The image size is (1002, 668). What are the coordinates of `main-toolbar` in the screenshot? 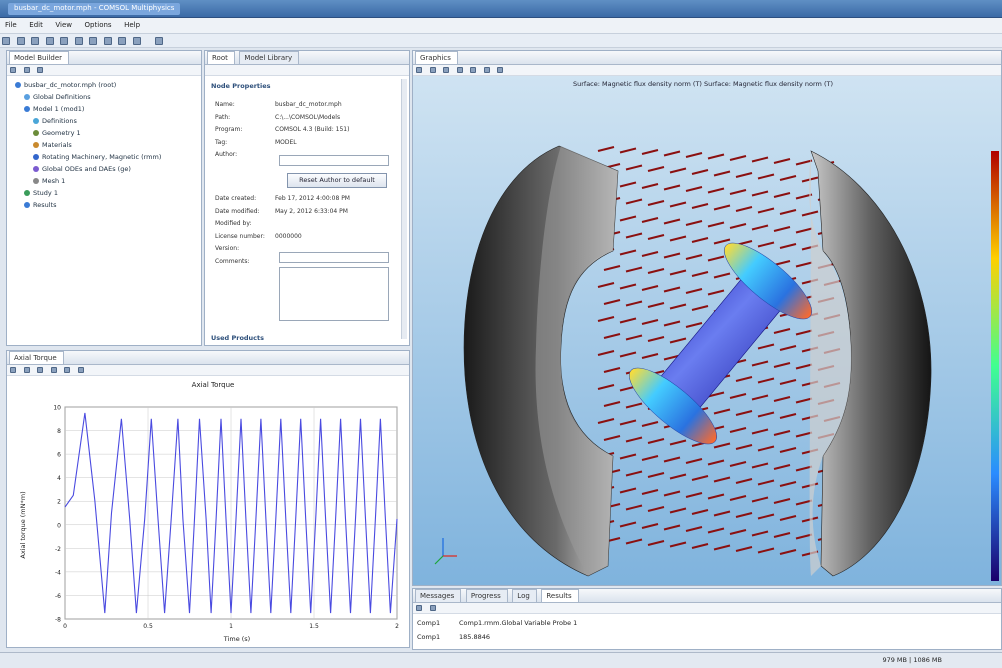 It's located at (501, 41).